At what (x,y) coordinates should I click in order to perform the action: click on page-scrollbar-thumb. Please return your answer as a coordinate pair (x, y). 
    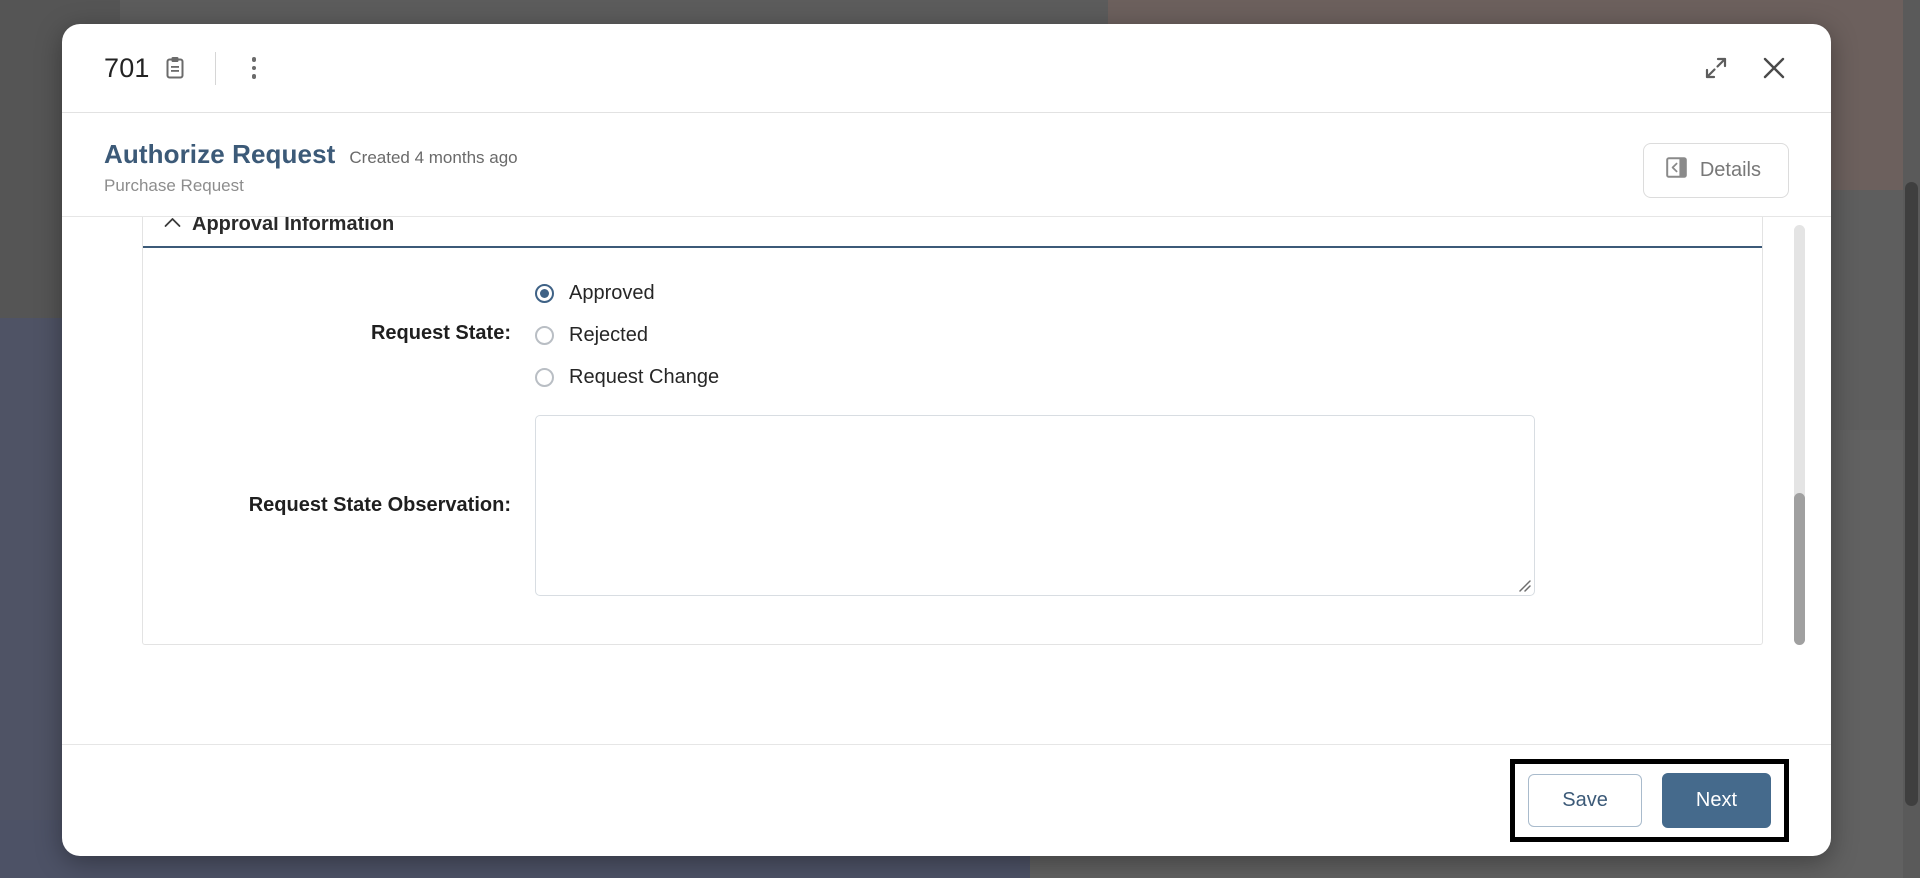
    Looking at the image, I should click on (1911, 494).